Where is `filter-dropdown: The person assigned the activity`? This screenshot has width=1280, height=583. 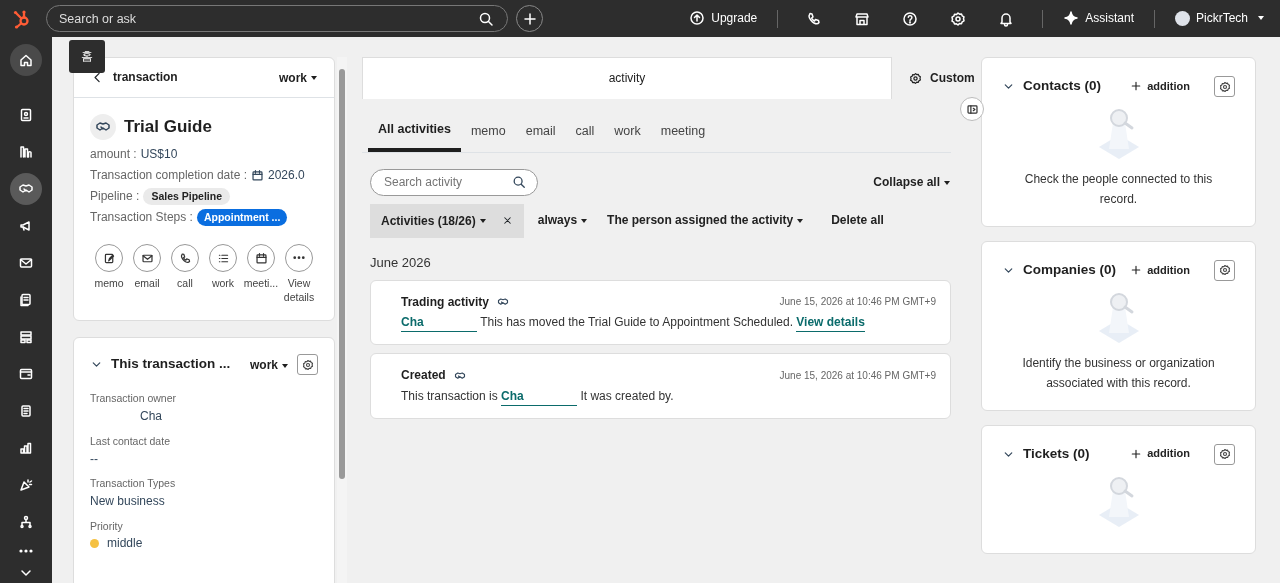
filter-dropdown: The person assigned the activity is located at coordinates (705, 220).